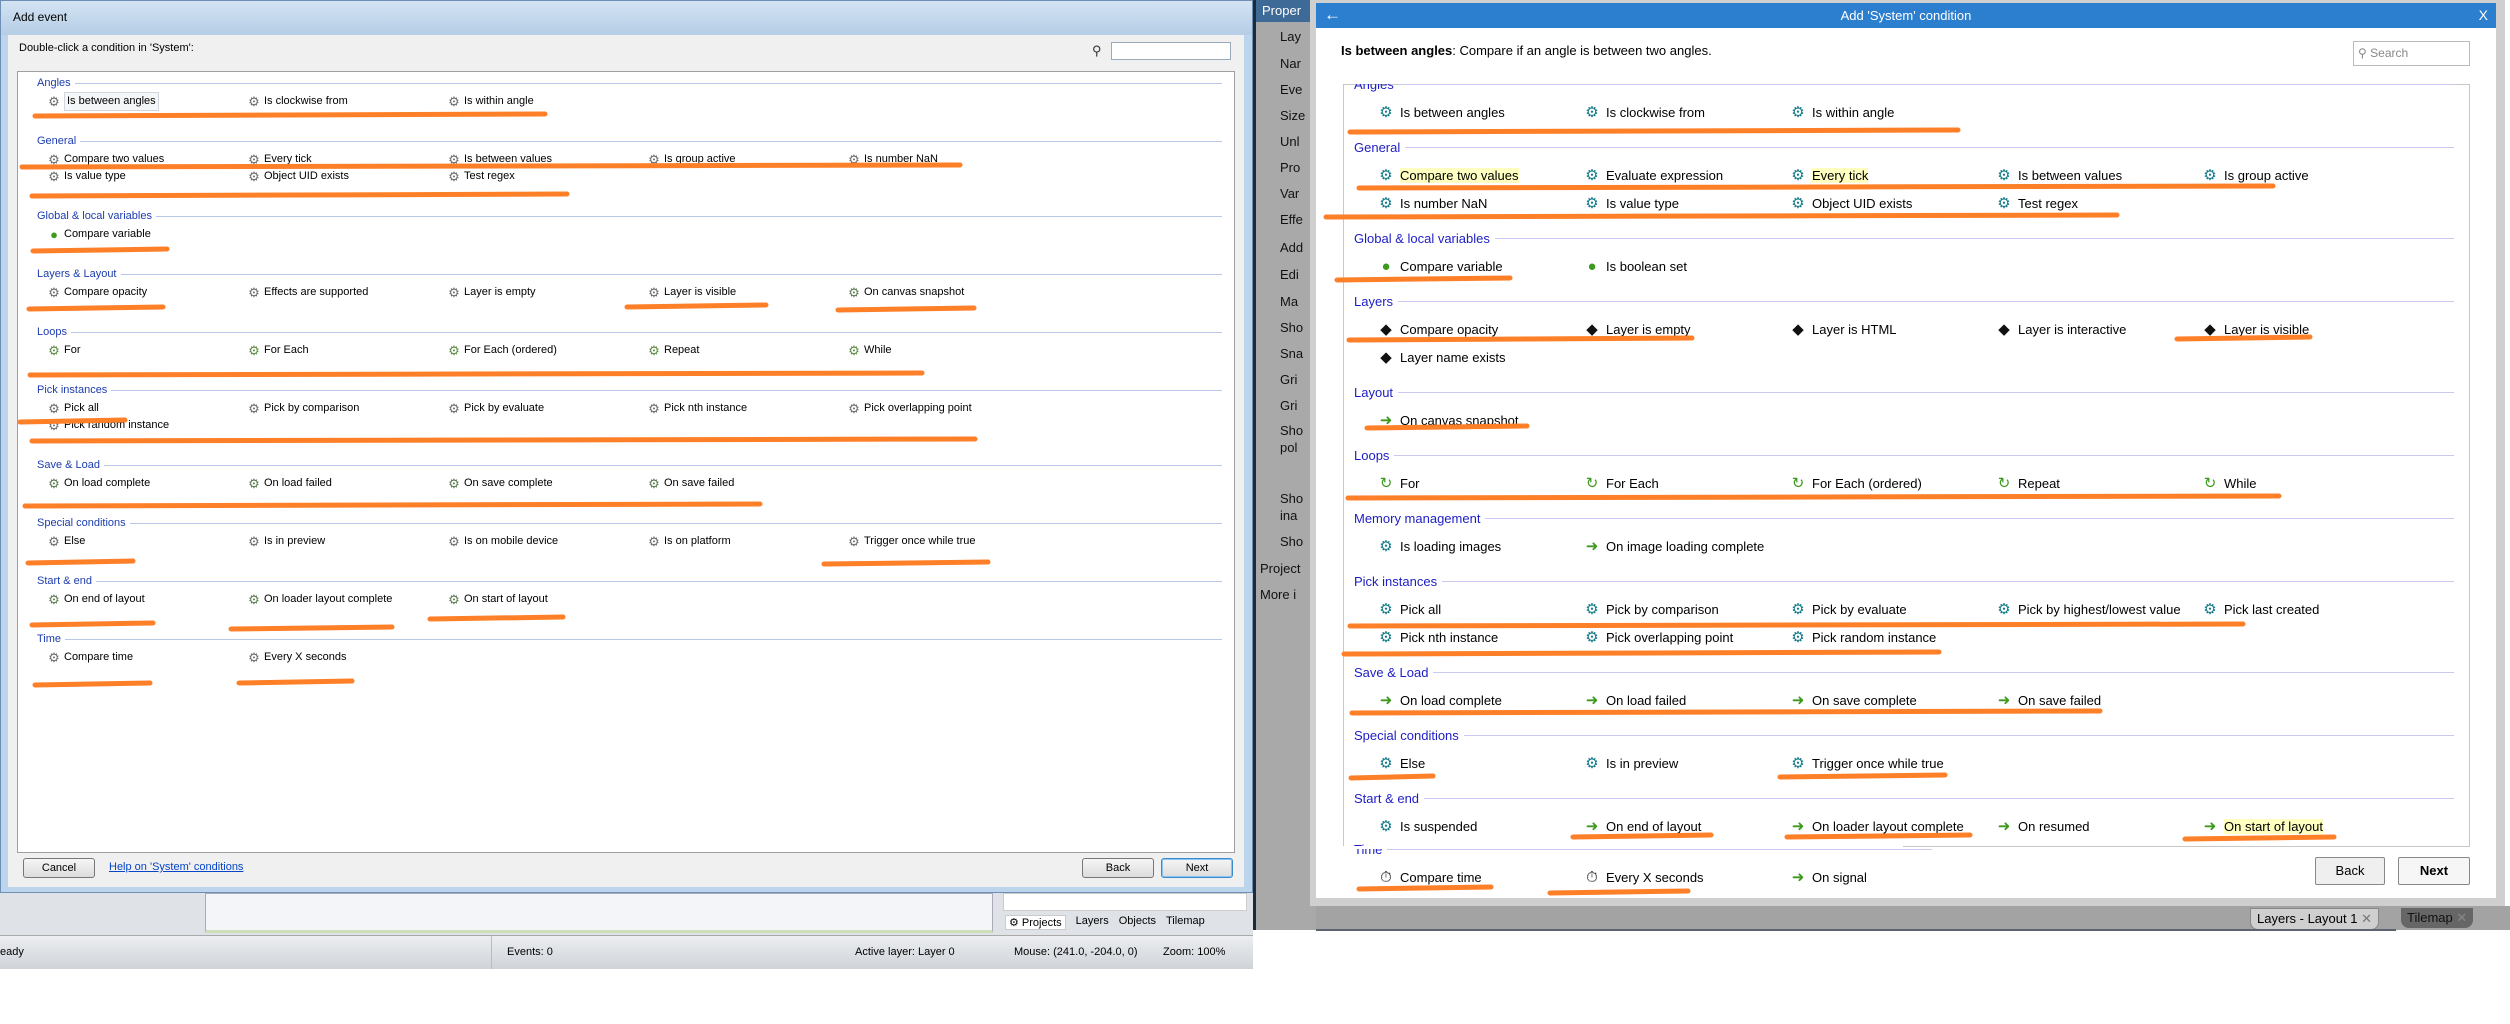 The width and height of the screenshot is (2510, 1024). I want to click on condition-item: ◆ Layer is HTML, so click(1893, 329).